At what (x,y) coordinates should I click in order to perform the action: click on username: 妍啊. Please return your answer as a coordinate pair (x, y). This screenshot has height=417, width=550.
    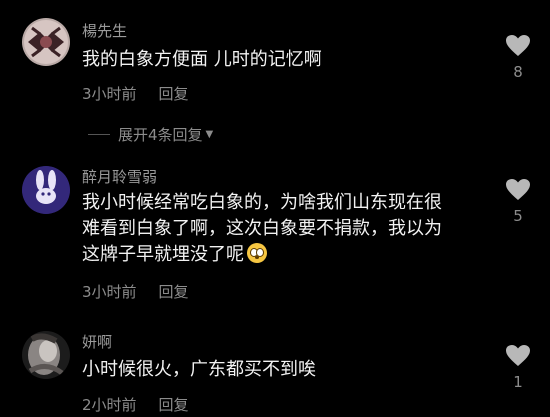
    Looking at the image, I should click on (97, 342).